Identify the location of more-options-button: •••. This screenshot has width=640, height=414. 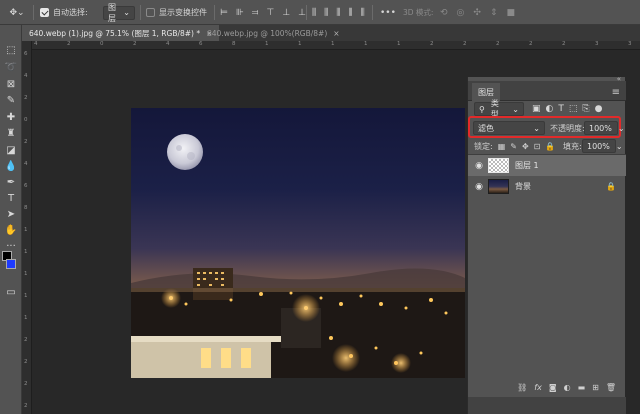
(388, 12).